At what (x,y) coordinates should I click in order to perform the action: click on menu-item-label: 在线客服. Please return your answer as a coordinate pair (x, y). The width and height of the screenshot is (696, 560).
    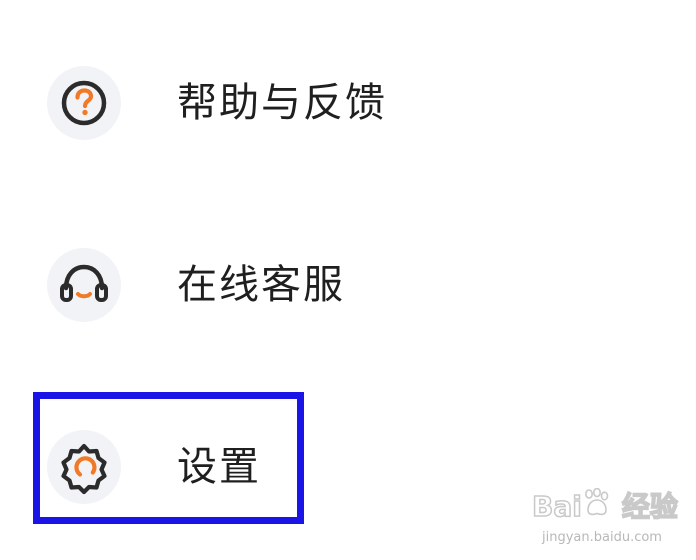
    Looking at the image, I should click on (261, 285).